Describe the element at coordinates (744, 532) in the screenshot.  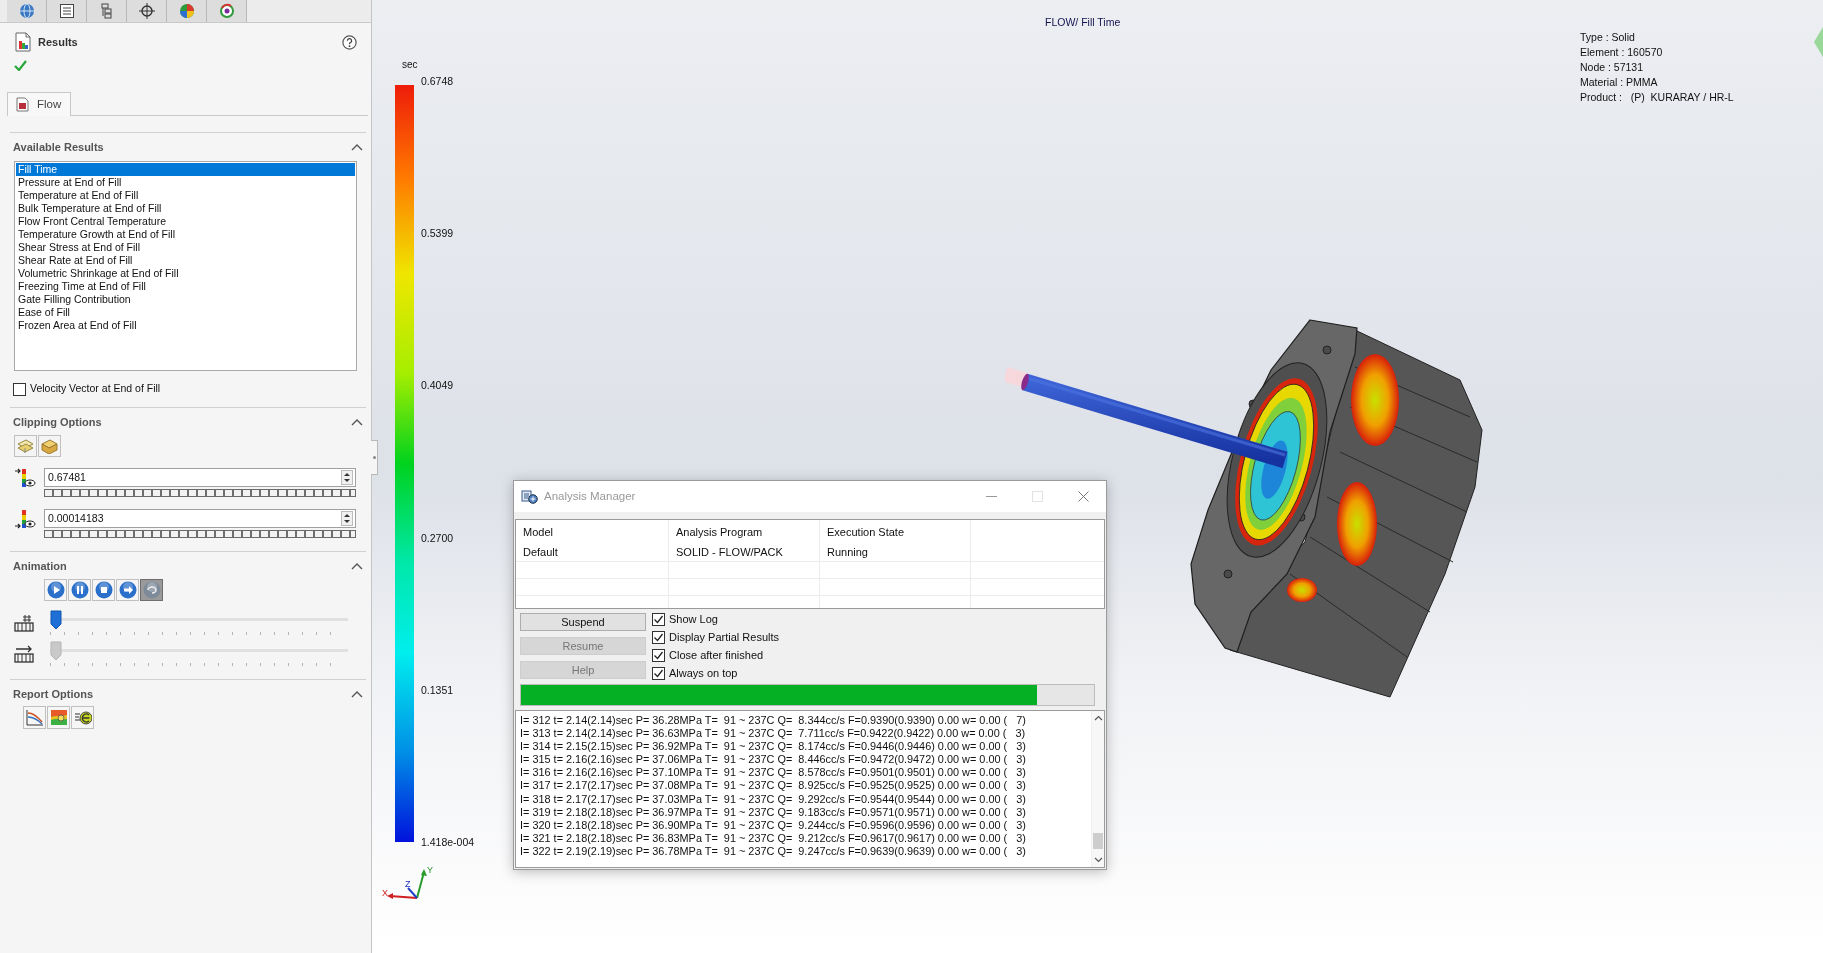
I see `column-header: Analysis Program` at that location.